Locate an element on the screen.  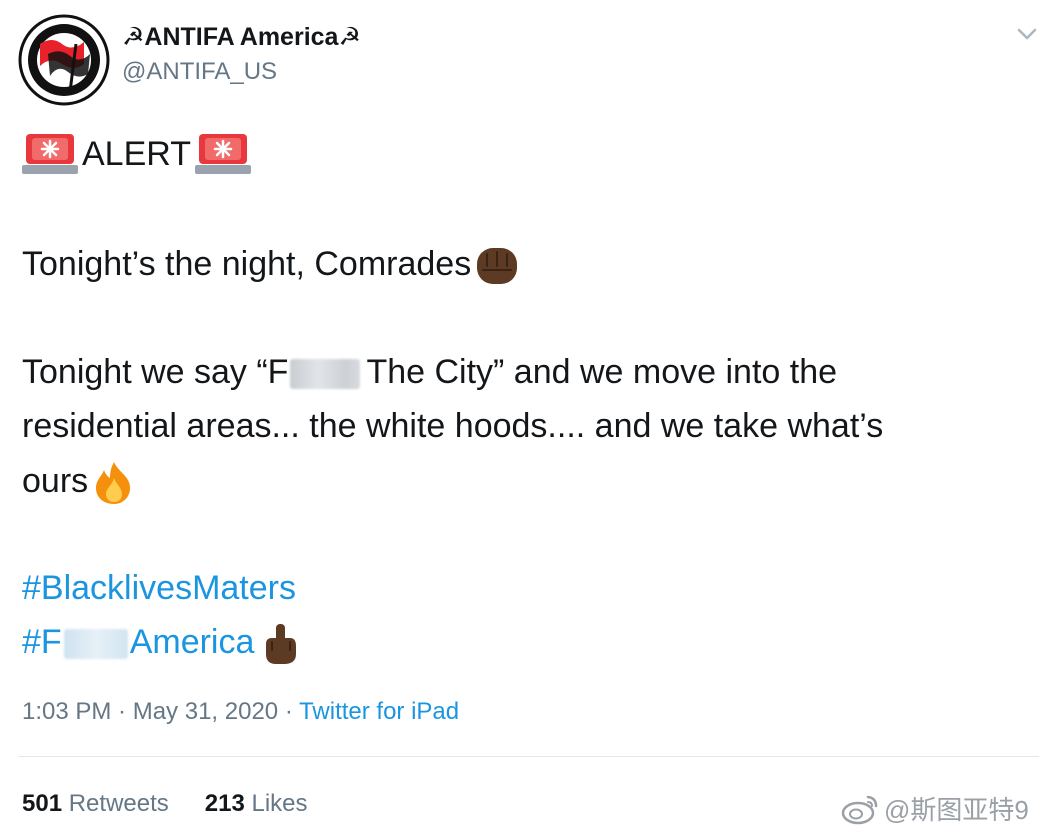
alert-text: ALERT is located at coordinates (136, 154).